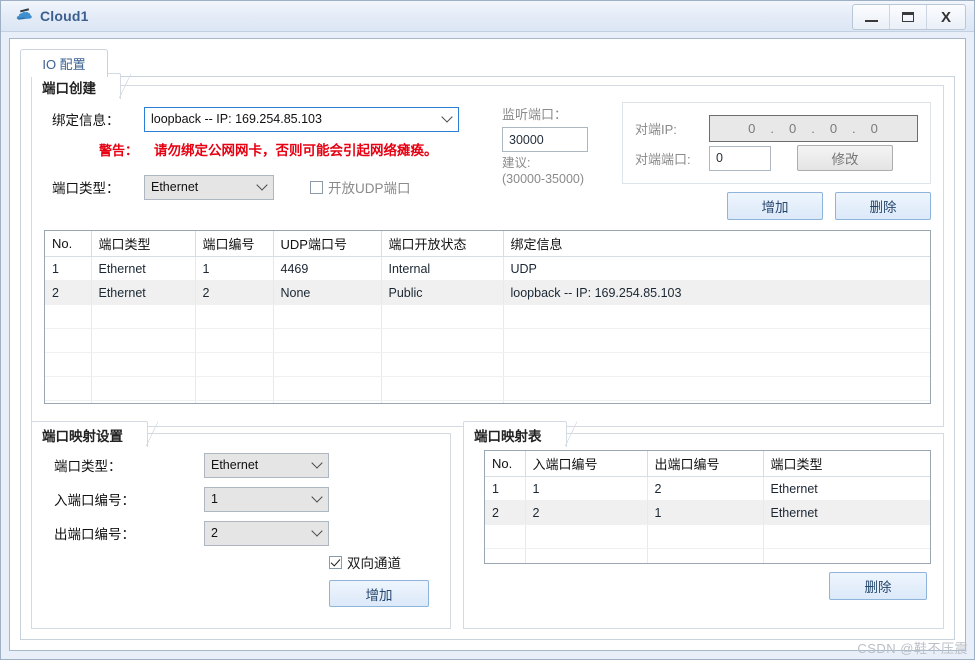  I want to click on port-create-actions: 增加 删除, so click(776, 206).